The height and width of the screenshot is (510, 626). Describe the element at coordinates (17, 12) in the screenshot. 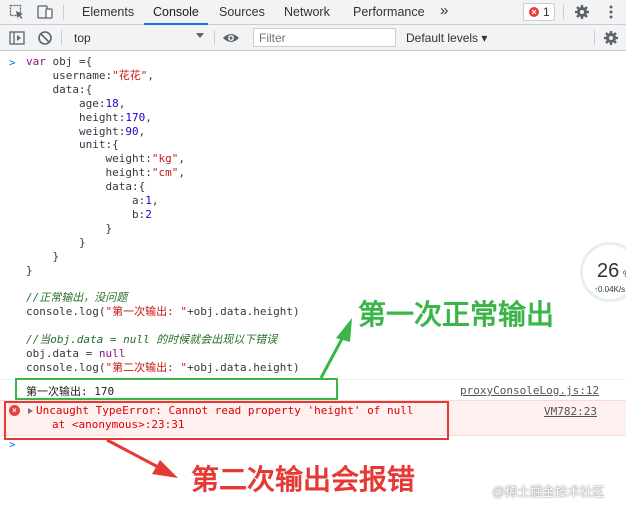

I see `inspect-element-icon` at that location.